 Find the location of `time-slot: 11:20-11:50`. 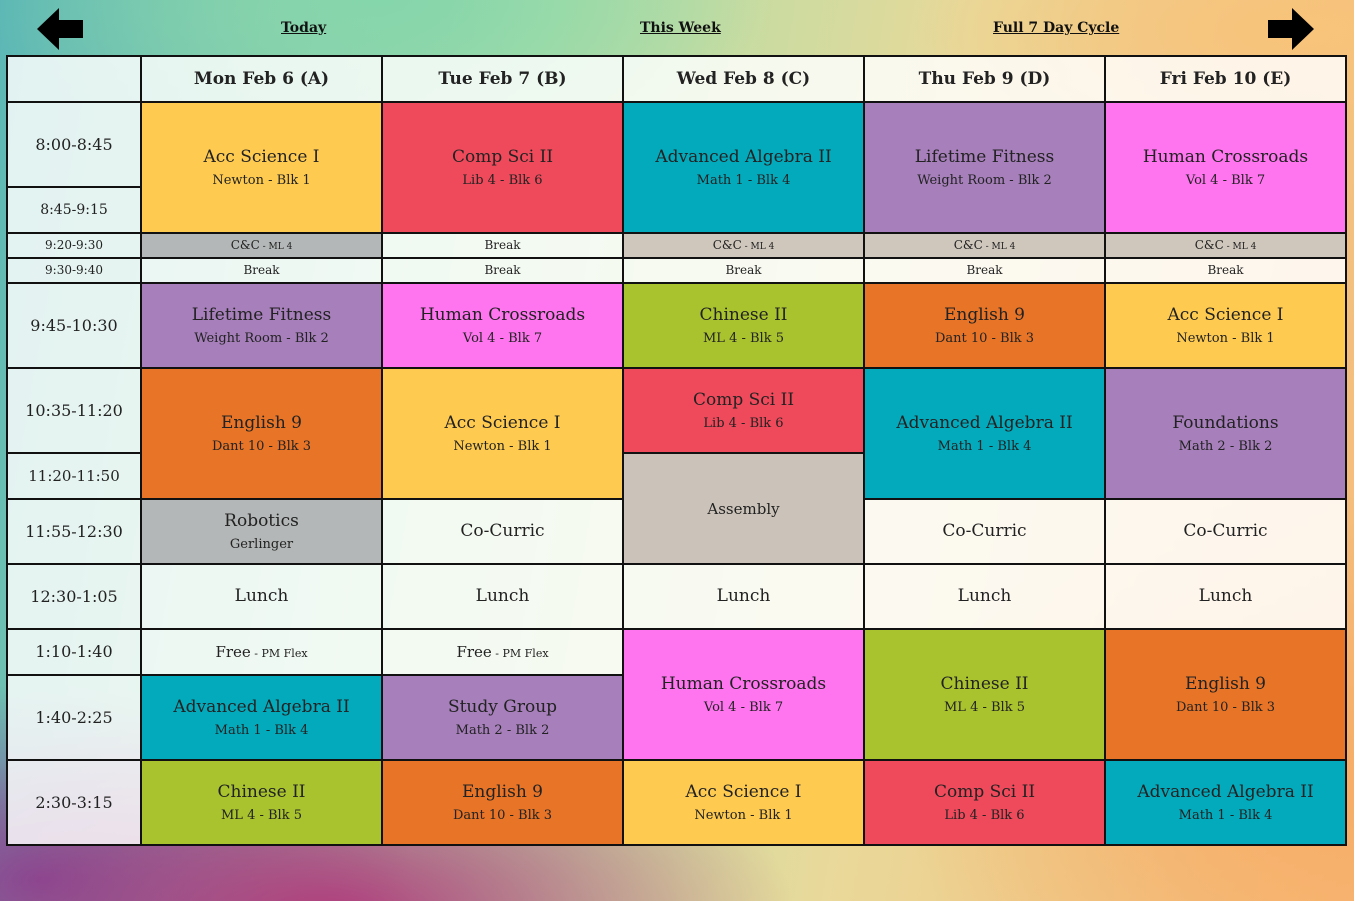

time-slot: 11:20-11:50 is located at coordinates (74, 476).